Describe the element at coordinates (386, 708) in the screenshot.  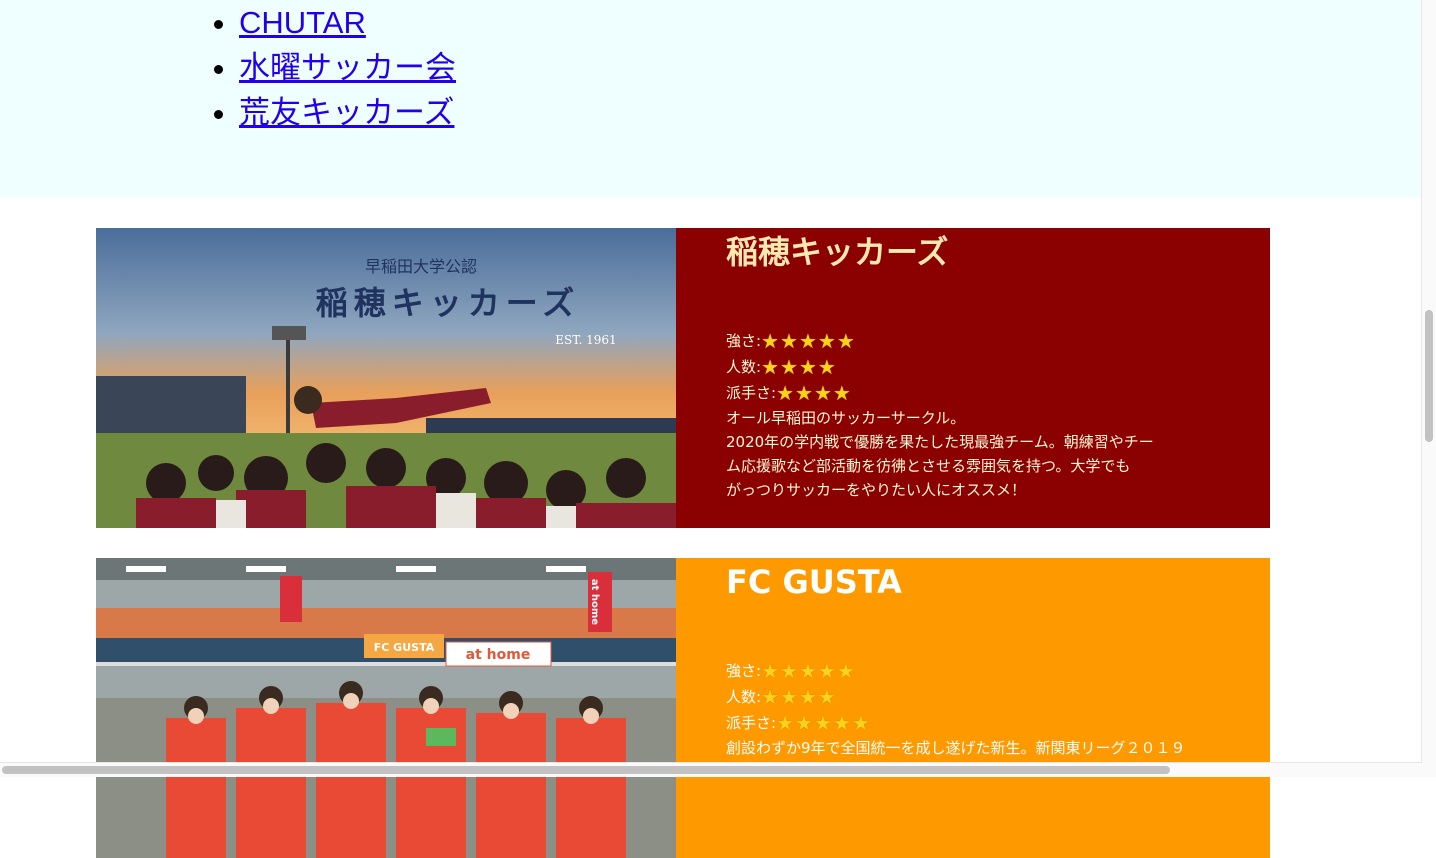
I see `team-photo-fc-gusta: FC GUSTA at home at home` at that location.